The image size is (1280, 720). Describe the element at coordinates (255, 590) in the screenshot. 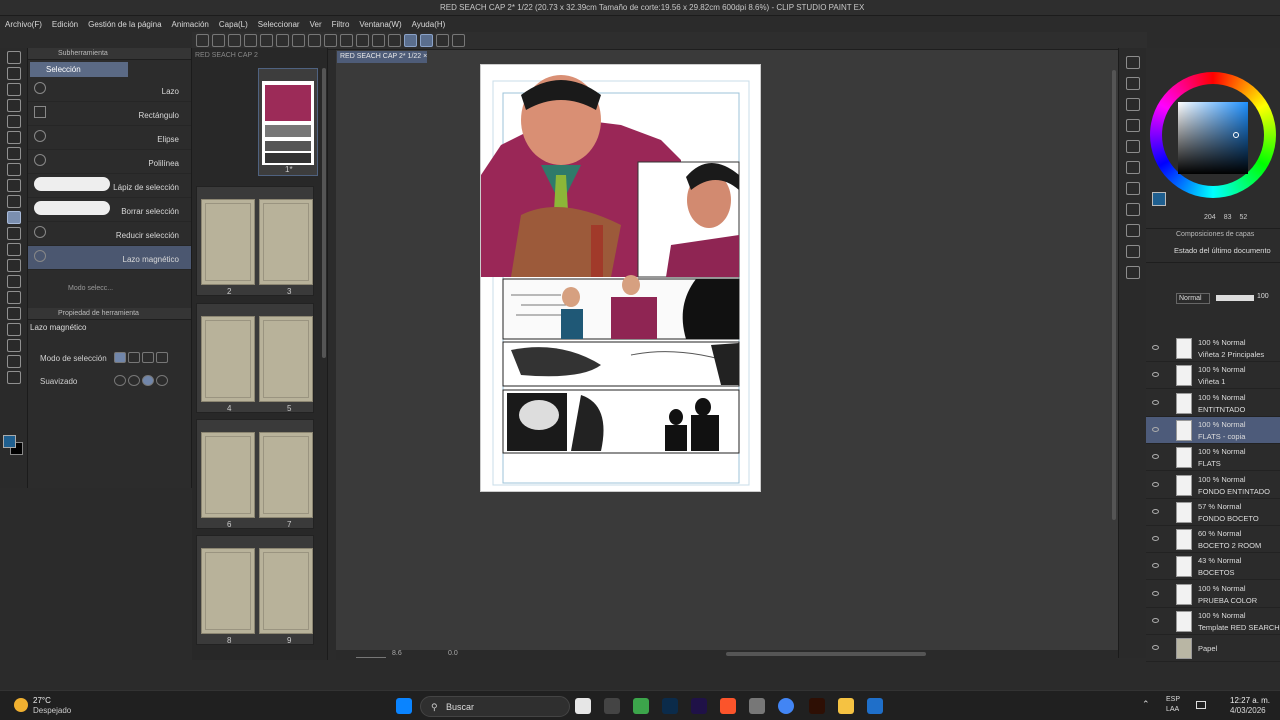

I see `pages-8-9-spread: 8 9` at that location.